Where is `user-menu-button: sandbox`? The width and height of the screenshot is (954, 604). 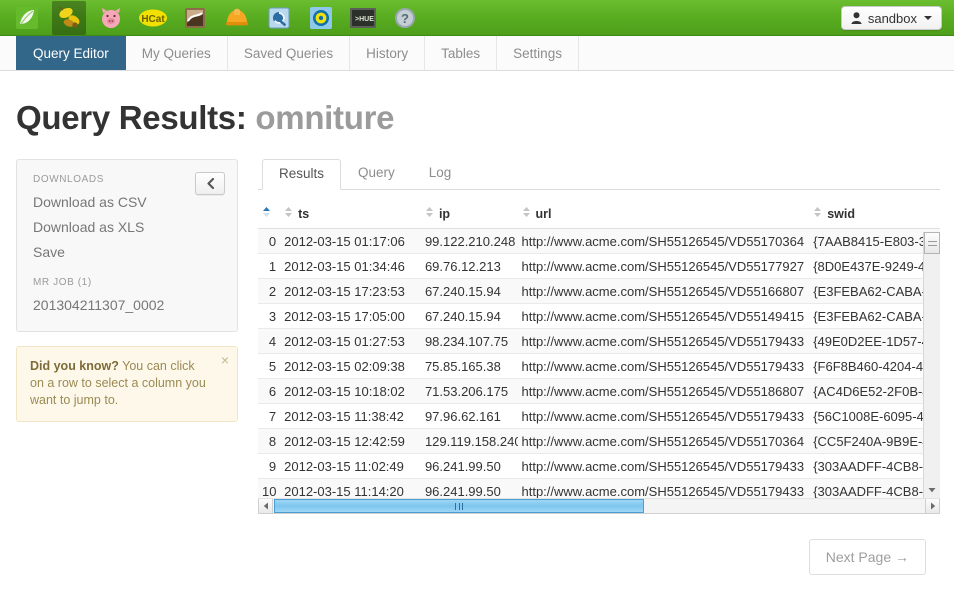
user-menu-button: sandbox is located at coordinates (891, 18).